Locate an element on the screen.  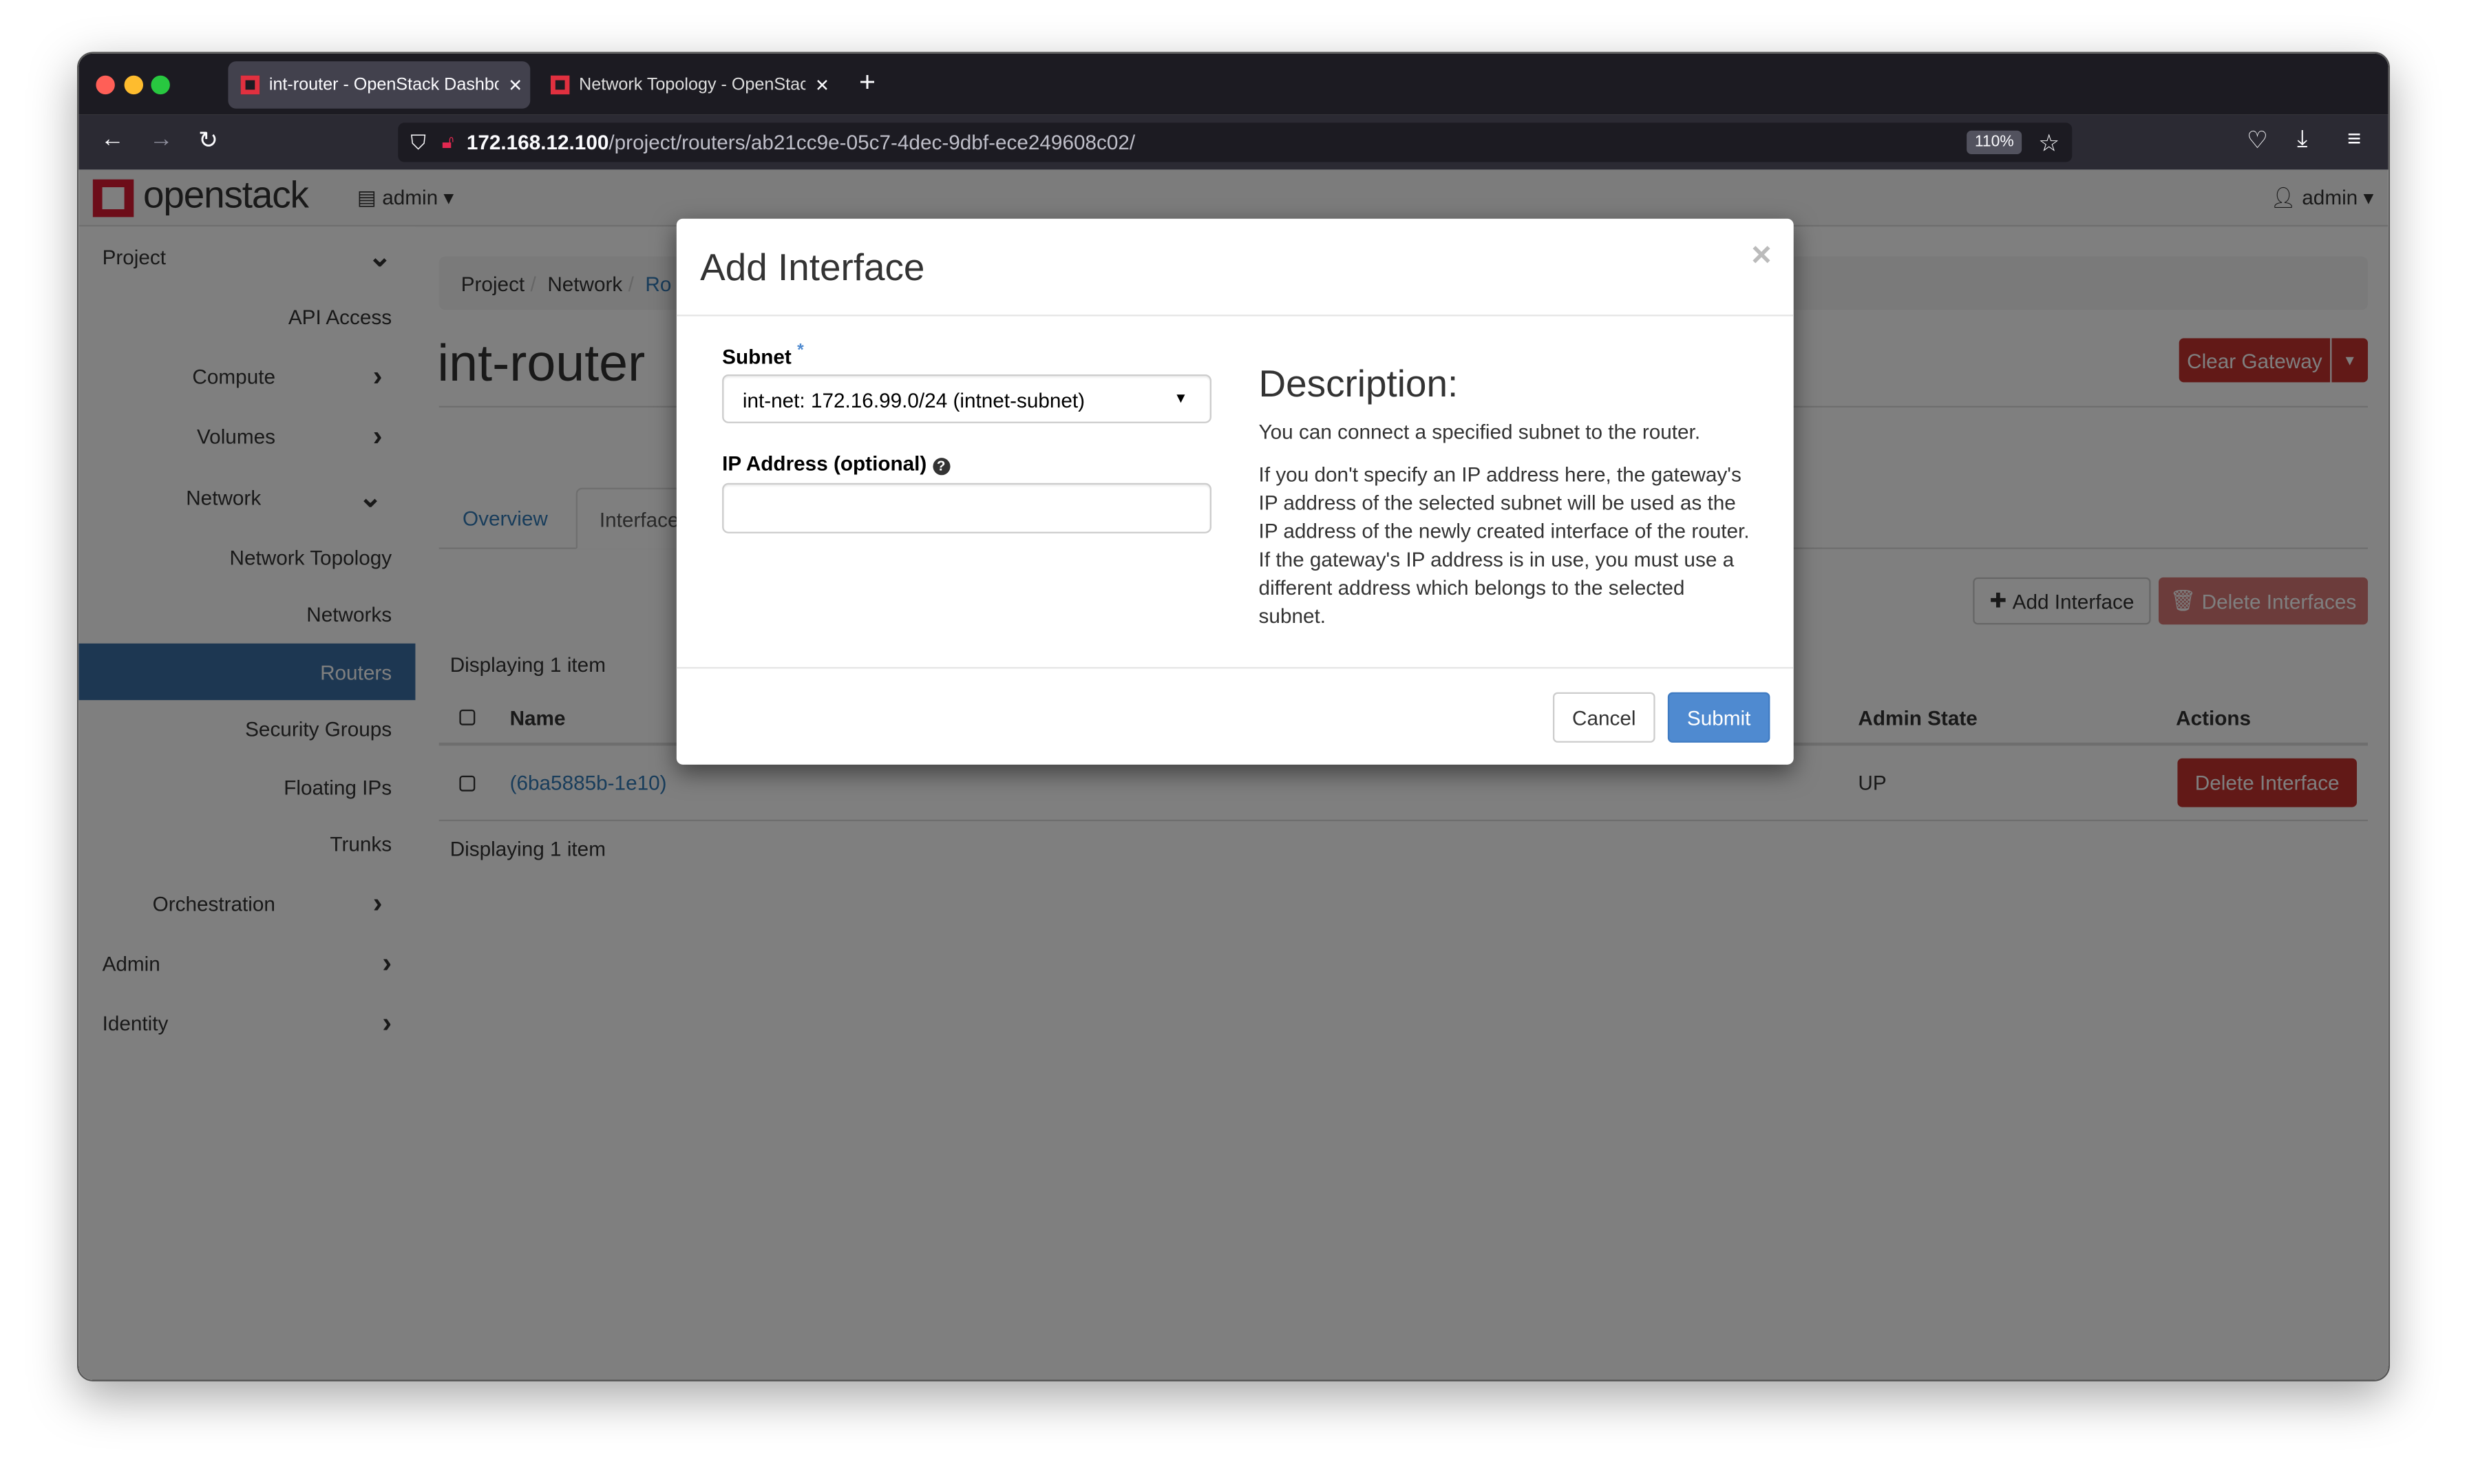
cancel-button: Cancel is located at coordinates (1603, 717).